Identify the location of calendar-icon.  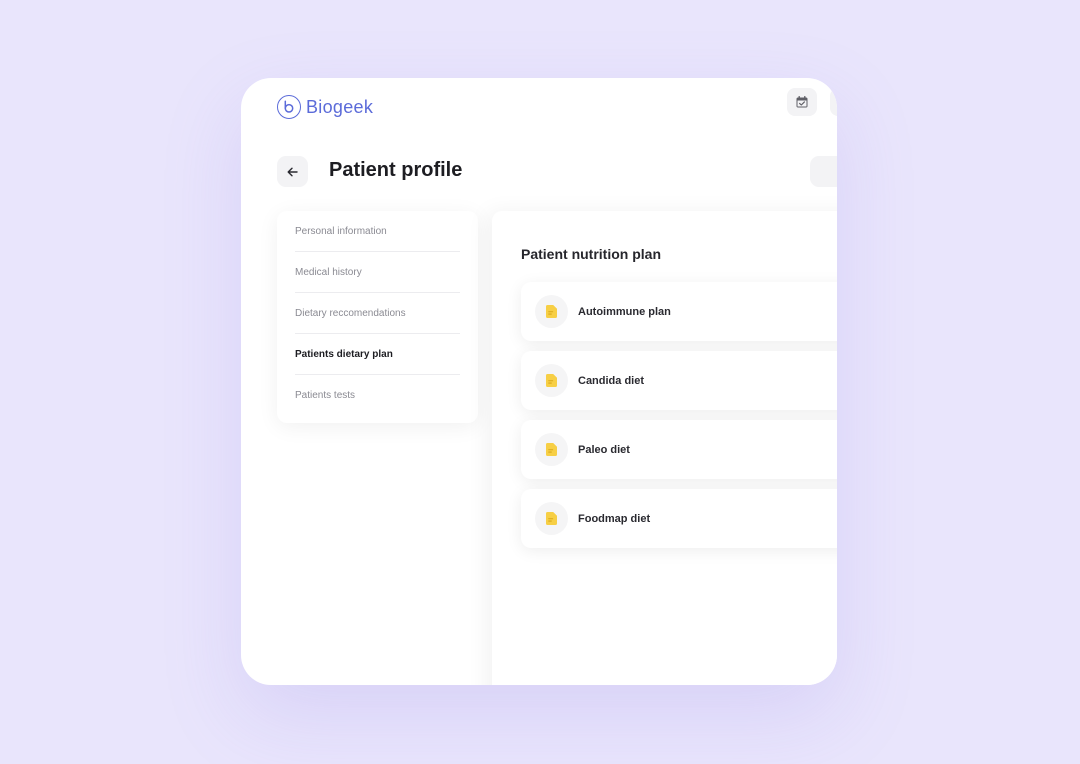
(802, 102).